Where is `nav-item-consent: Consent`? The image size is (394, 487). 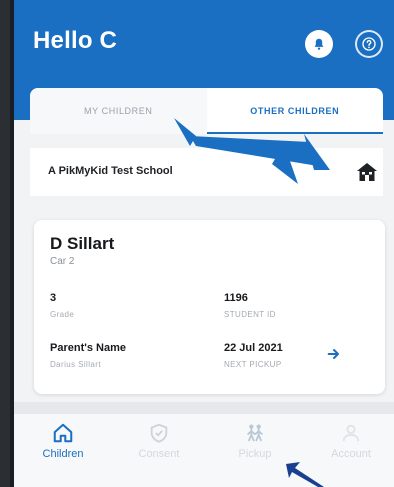 nav-item-consent: Consent is located at coordinates (159, 447).